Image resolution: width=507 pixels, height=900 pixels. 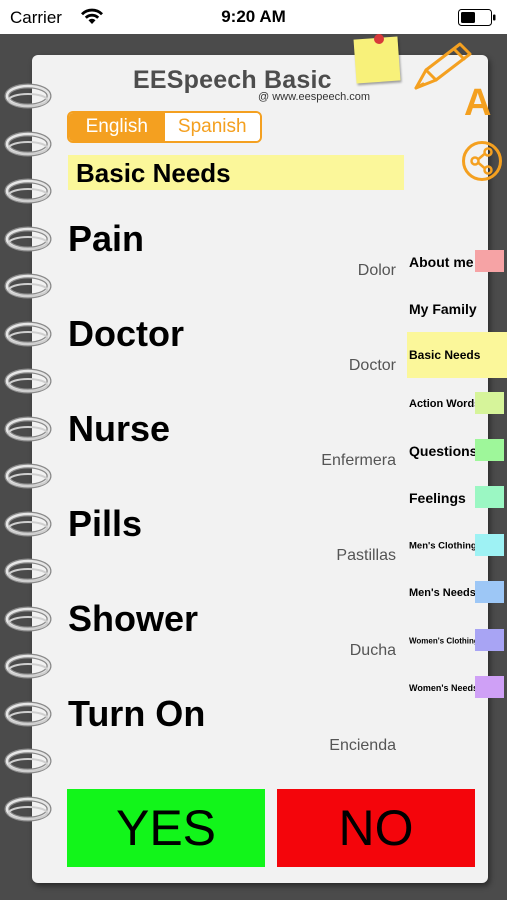 I want to click on phrase-item: Nurse Enfermera, so click(x=233, y=454).